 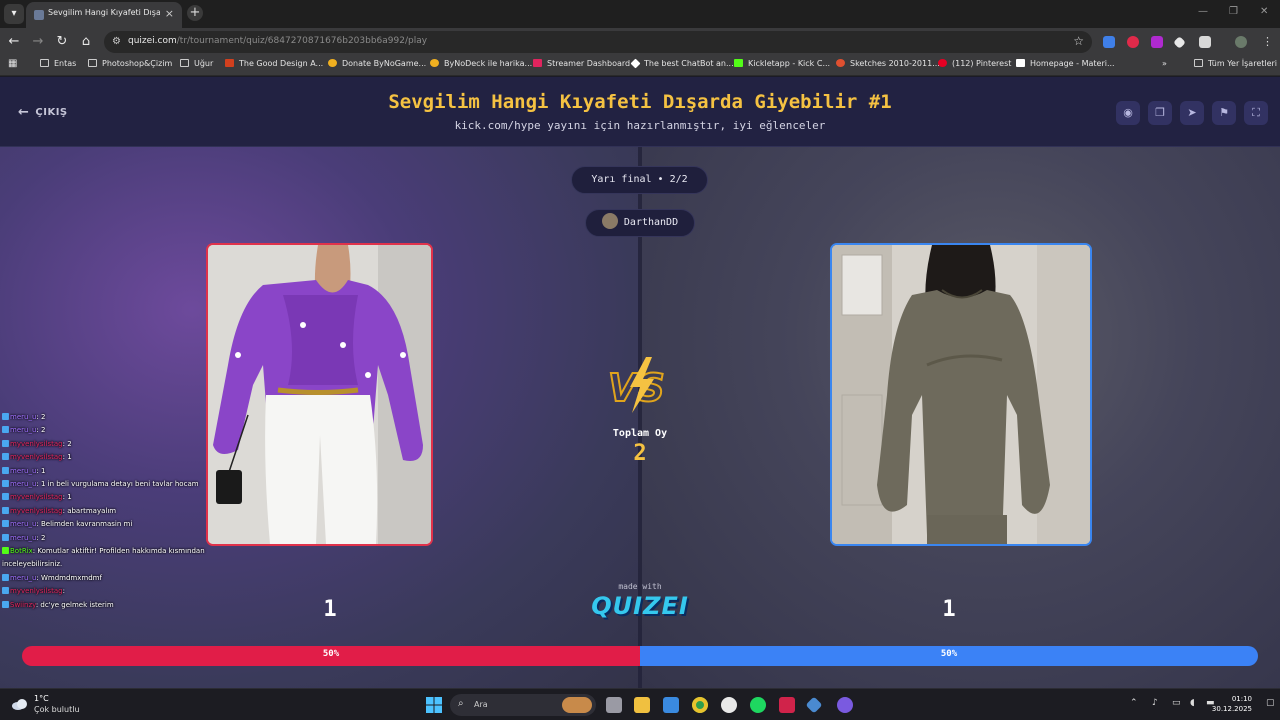 I want to click on progress-bar-right: 50%, so click(x=949, y=656).